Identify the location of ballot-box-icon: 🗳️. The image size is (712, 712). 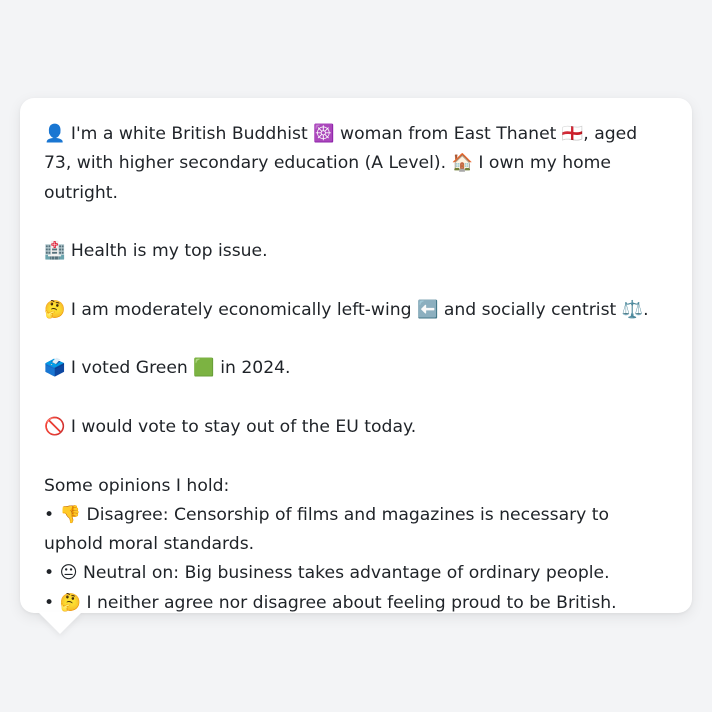
(55, 368).